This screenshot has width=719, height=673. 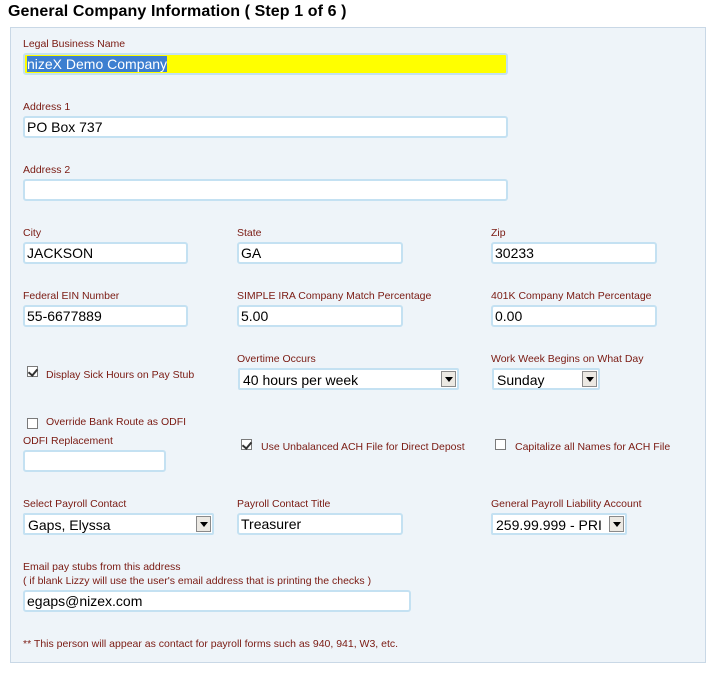 What do you see at coordinates (521, 380) in the screenshot?
I see `work-week-value: Sunday` at bounding box center [521, 380].